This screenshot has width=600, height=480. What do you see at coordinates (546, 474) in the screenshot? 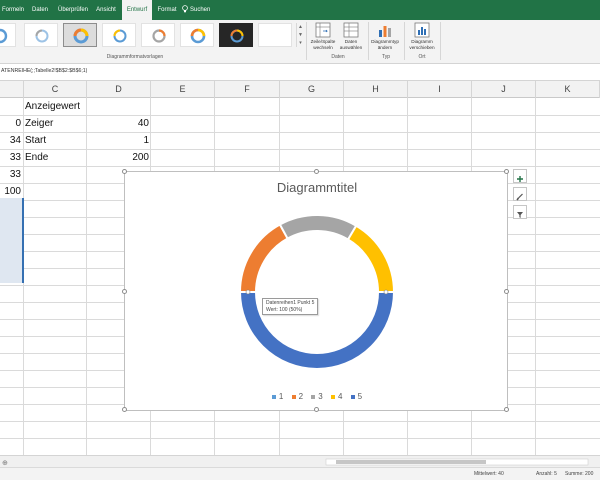
I see `status-count: Anzahl: 5` at bounding box center [546, 474].